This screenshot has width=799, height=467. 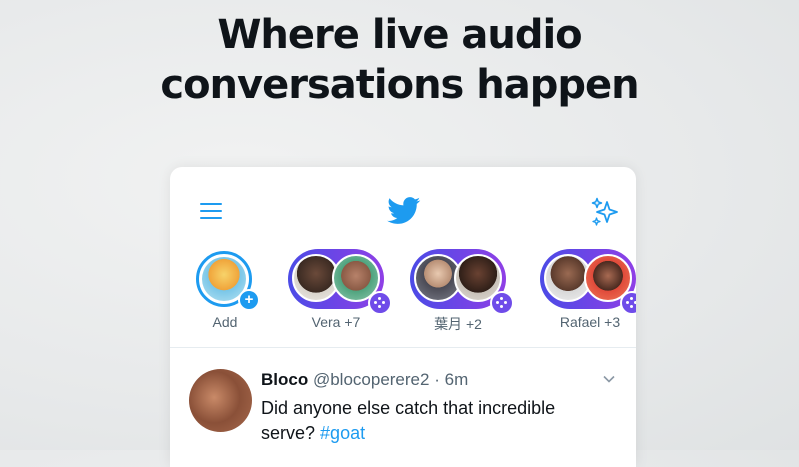 I want to click on add-plus-icon: +, so click(x=249, y=300).